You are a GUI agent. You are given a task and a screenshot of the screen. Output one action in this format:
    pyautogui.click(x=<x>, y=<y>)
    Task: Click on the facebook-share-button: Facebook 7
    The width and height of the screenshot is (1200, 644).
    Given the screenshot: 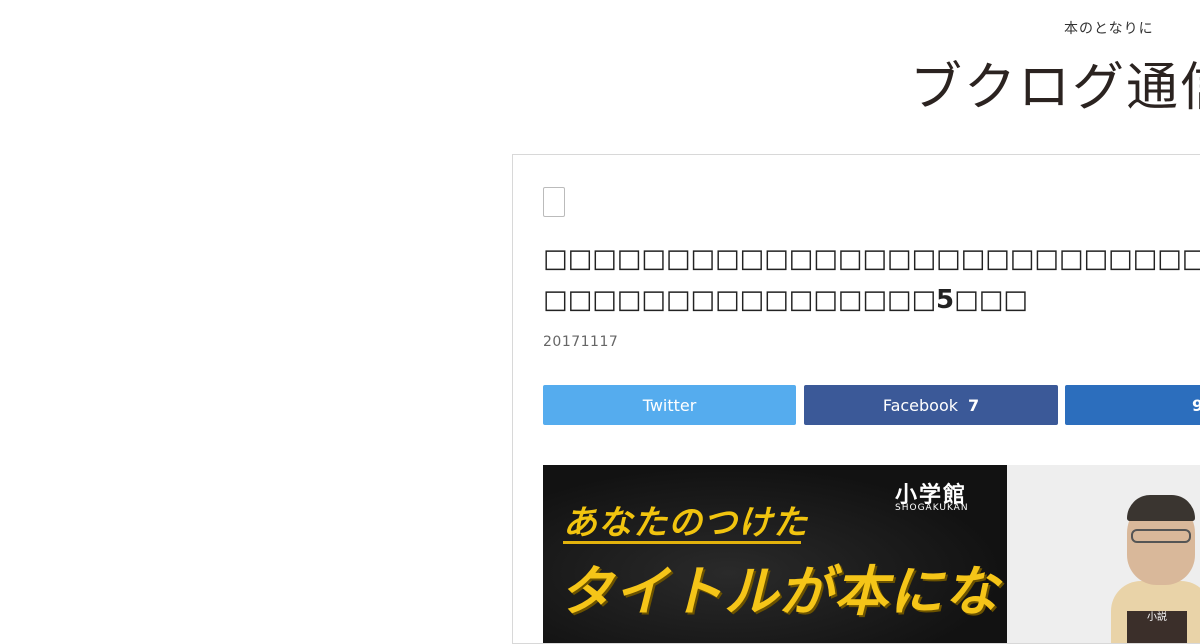 What is the action you would take?
    pyautogui.click(x=931, y=405)
    